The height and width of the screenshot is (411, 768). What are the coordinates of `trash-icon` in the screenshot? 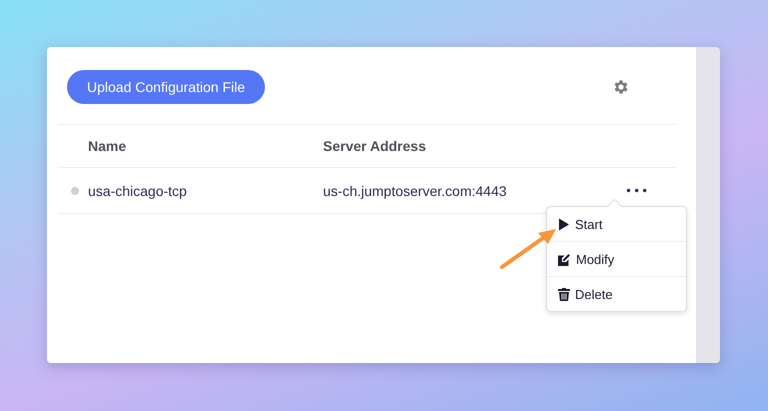 It's located at (564, 294).